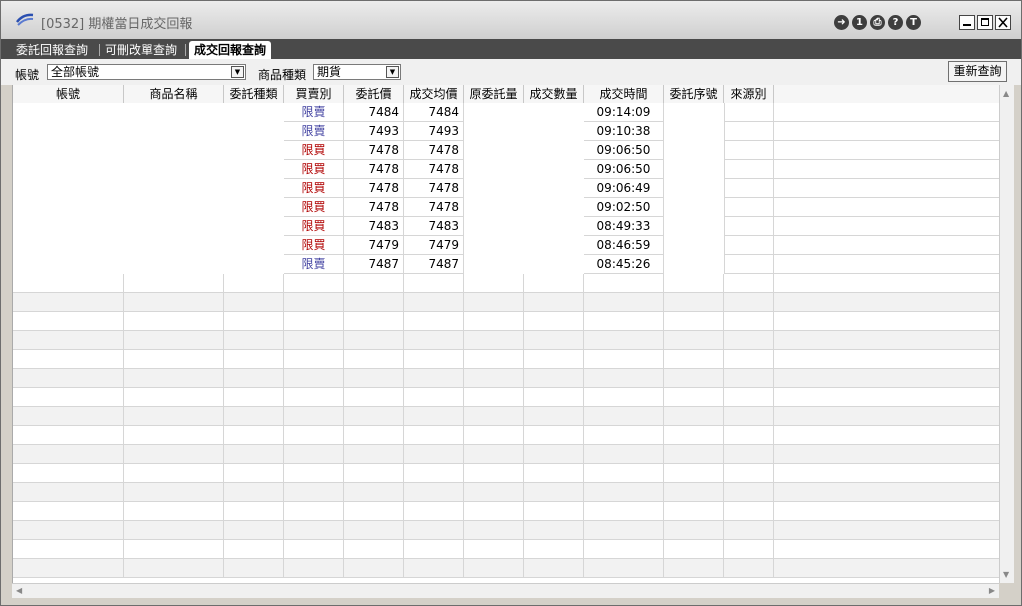 This screenshot has height=606, width=1022. Describe the element at coordinates (506, 188) in the screenshot. I see `table-row: 限買 7478 7478 09:06:49` at that location.